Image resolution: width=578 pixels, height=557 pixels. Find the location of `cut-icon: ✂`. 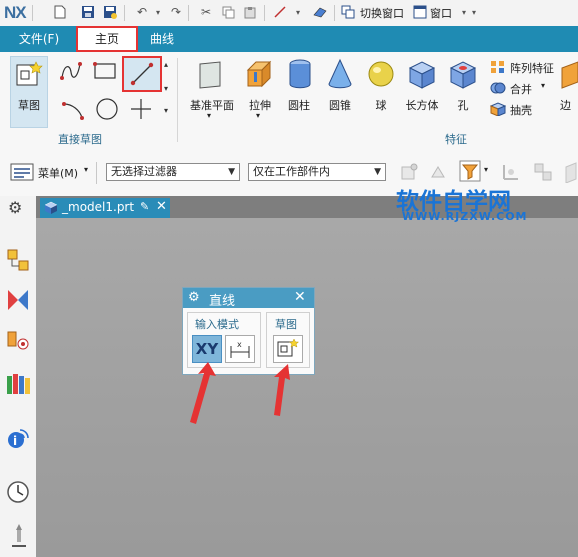

cut-icon: ✂ is located at coordinates (206, 12).